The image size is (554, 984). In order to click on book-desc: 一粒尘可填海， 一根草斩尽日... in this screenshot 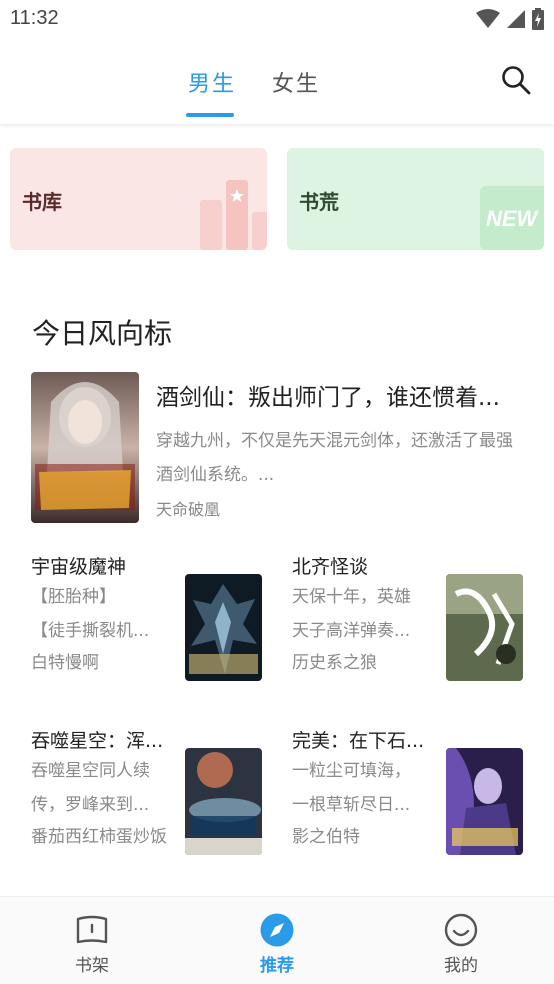, I will do `click(351, 788)`.